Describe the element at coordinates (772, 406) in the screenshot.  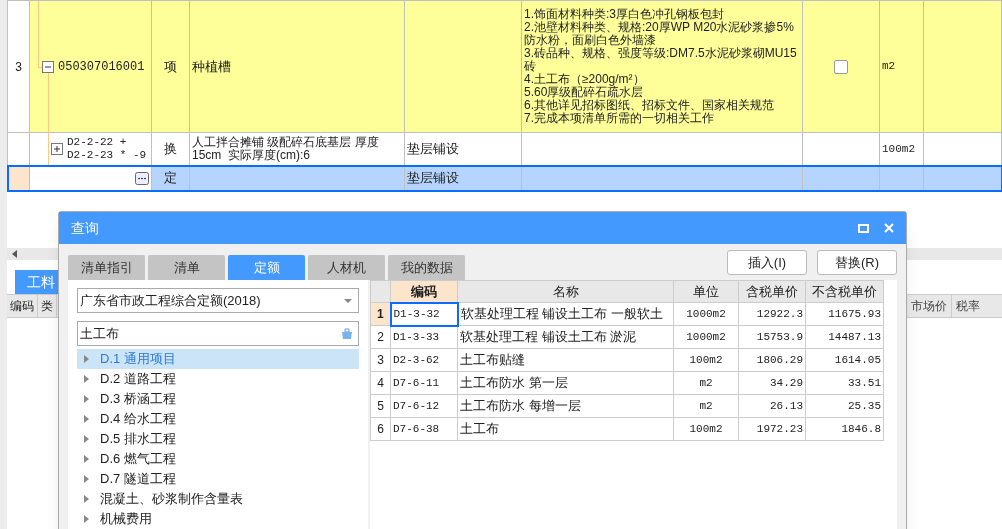
I see `price-cell: 26.13` at that location.